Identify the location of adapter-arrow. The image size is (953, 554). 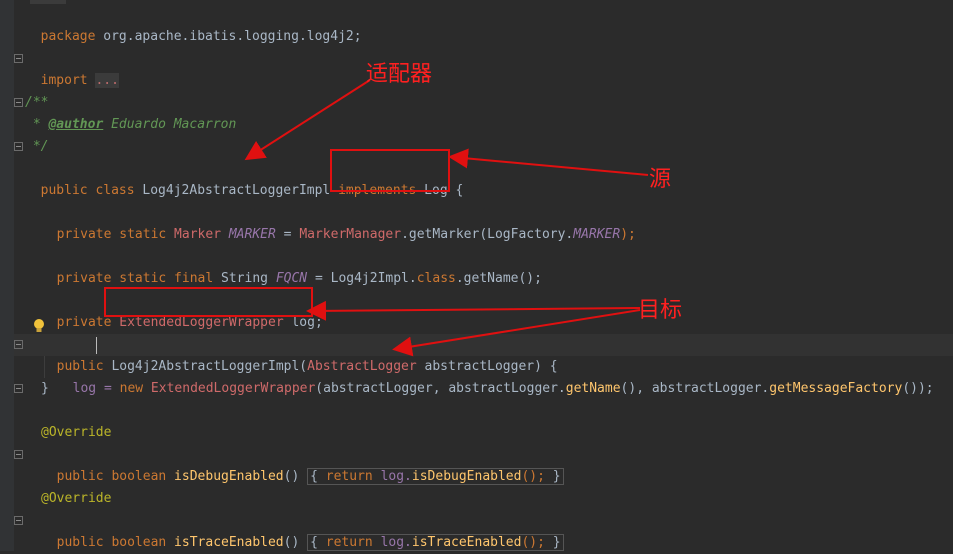
(307, 120).